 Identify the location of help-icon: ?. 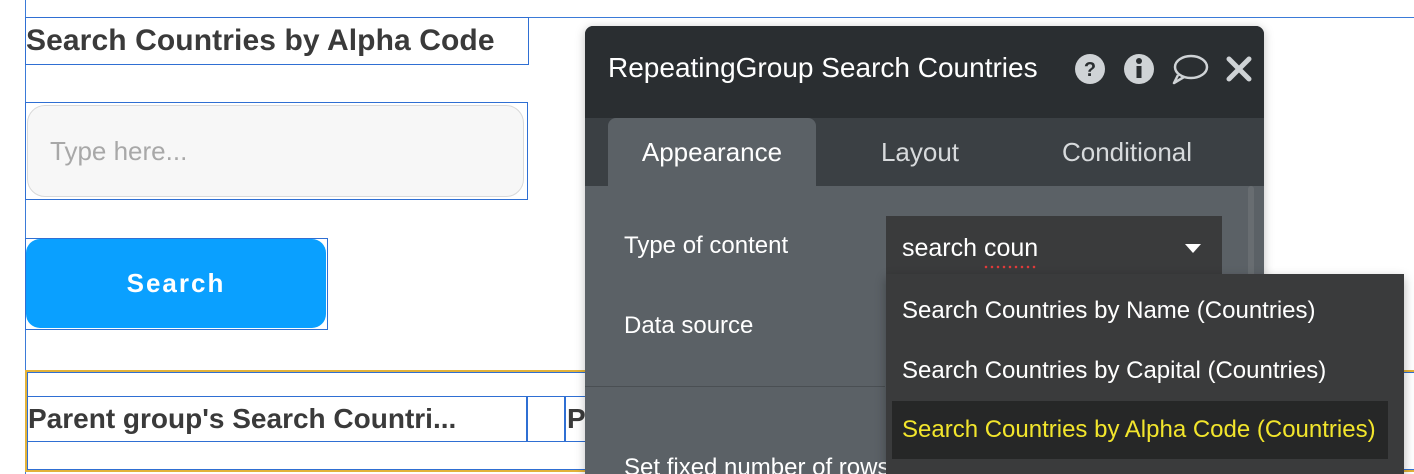
(1090, 69).